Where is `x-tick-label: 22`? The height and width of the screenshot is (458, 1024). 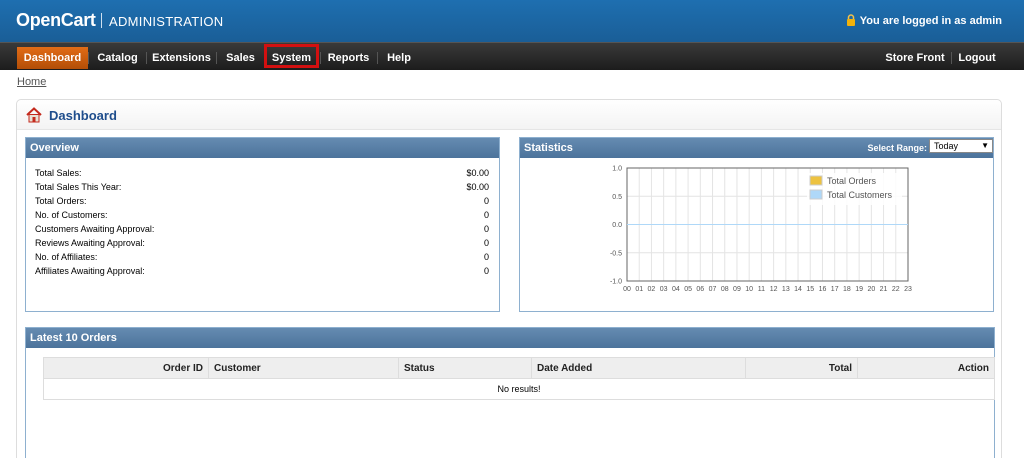 x-tick-label: 22 is located at coordinates (896, 289).